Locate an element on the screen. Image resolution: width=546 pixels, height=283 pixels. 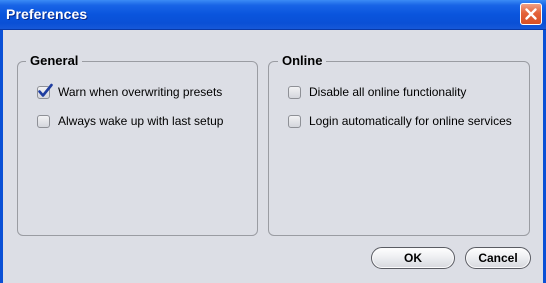
warn-overwriting-presets-checkbox is located at coordinates (45, 91).